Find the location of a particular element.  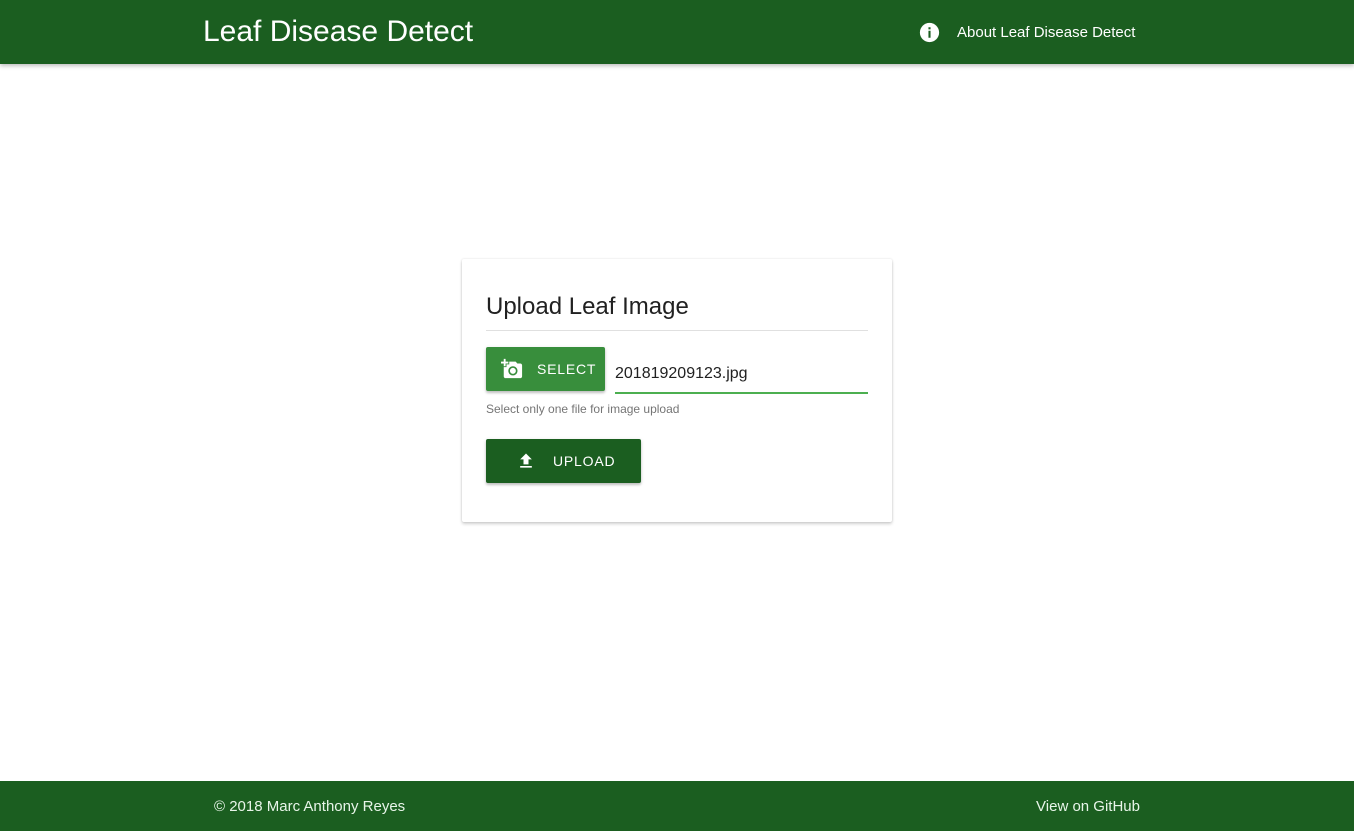

upload-button: UPLOAD is located at coordinates (563, 461).